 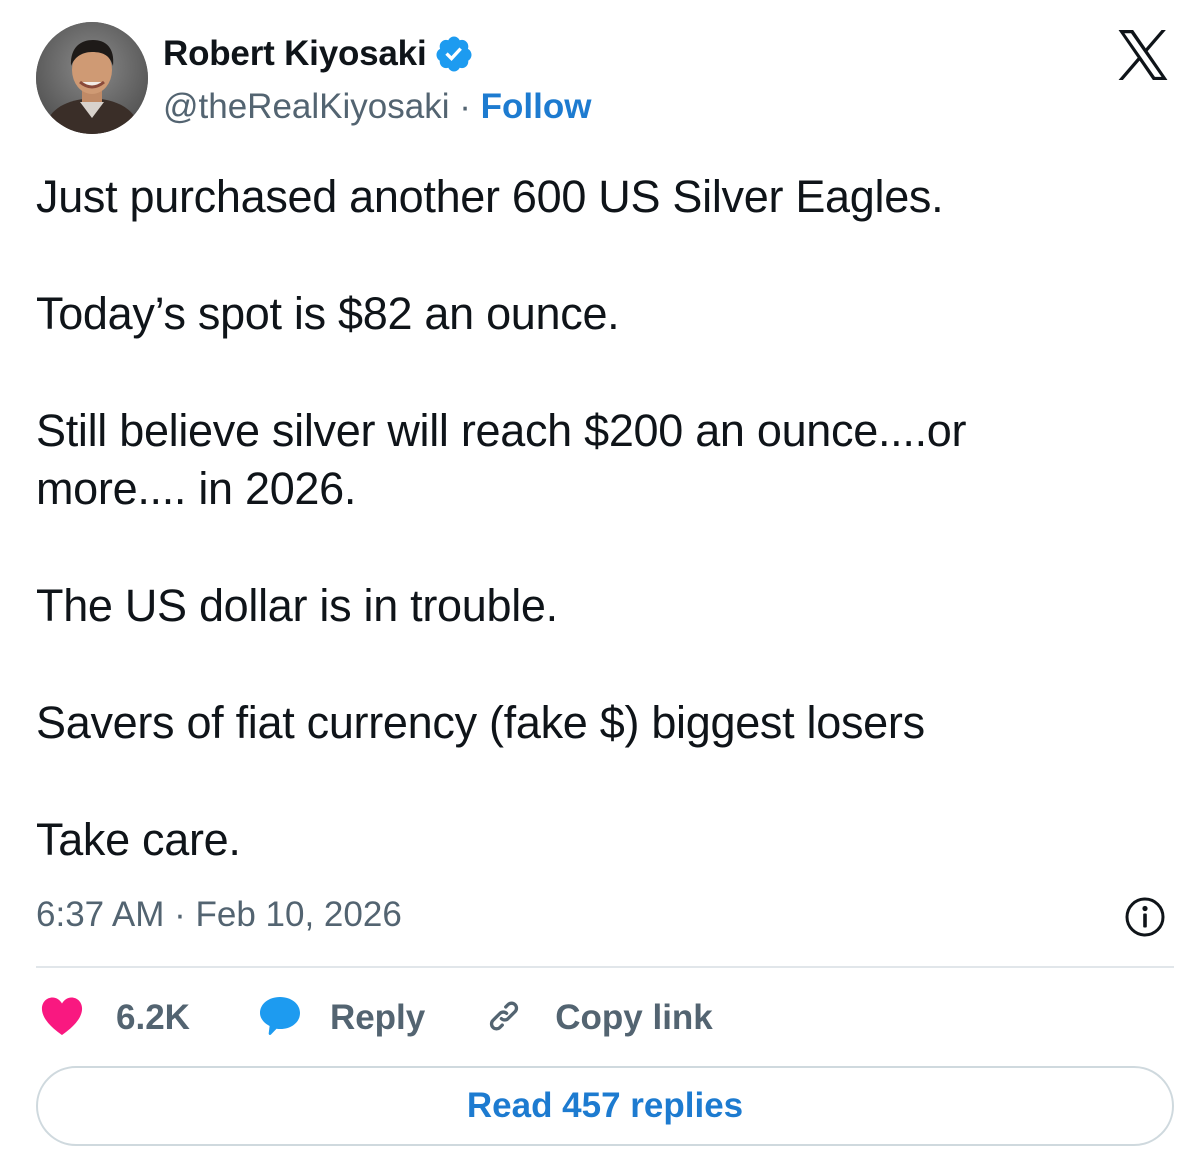 I want to click on heart-icon, so click(x=62, y=1018).